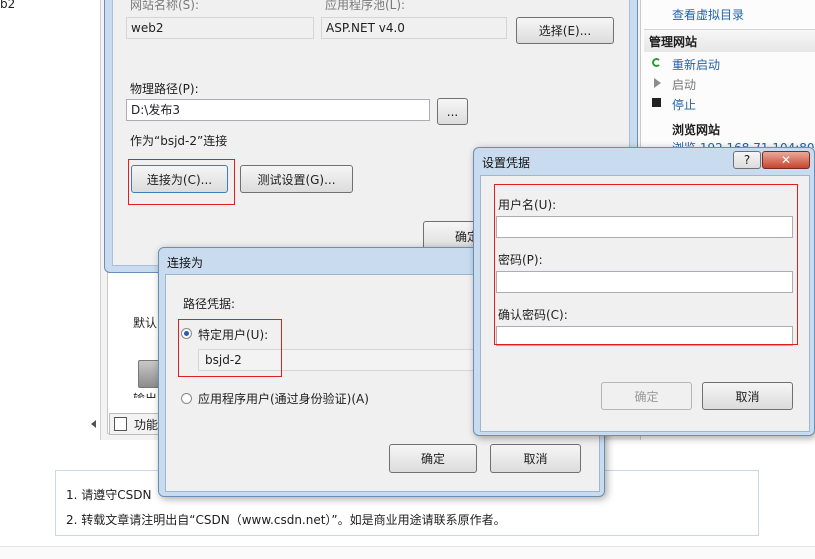 This screenshot has width=815, height=559. What do you see at coordinates (50, 220) in the screenshot?
I see `left-tree-pane` at bounding box center [50, 220].